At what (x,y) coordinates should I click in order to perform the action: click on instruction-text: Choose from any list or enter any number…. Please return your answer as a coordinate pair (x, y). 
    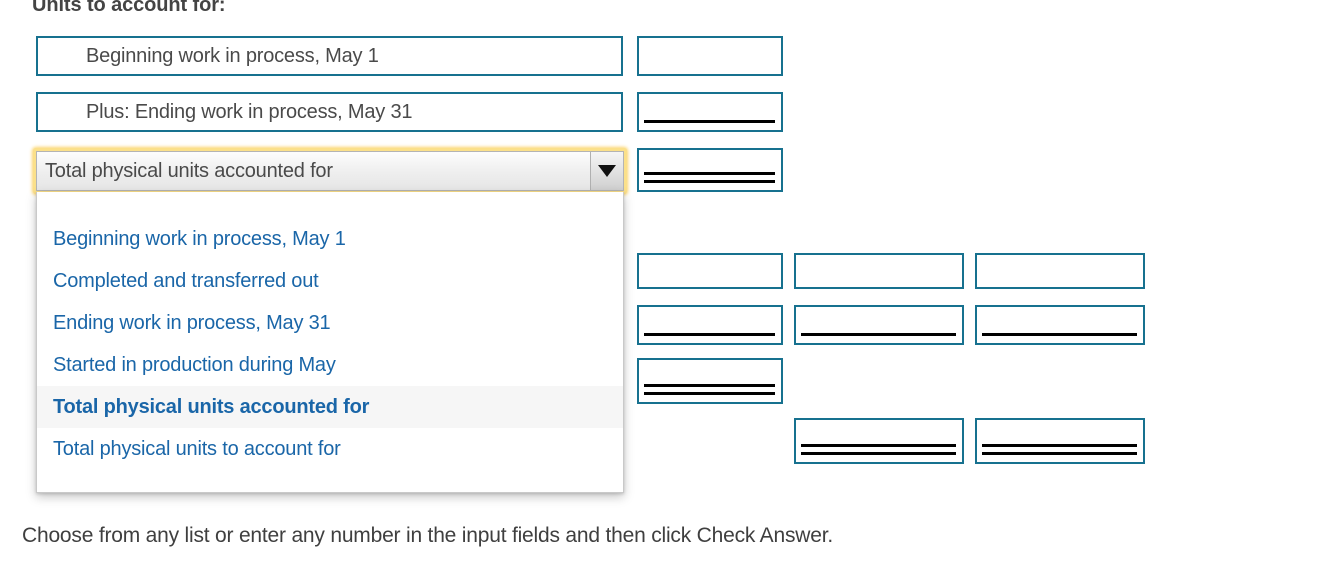
    Looking at the image, I should click on (427, 535).